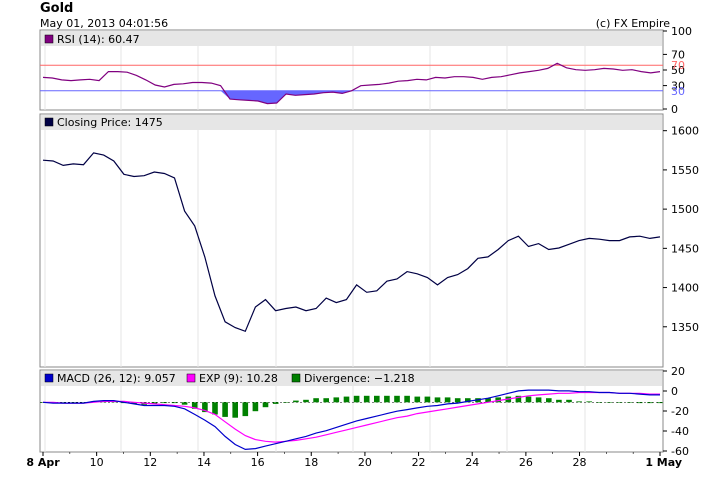 Image resolution: width=710 pixels, height=487 pixels. What do you see at coordinates (365, 462) in the screenshot?
I see `x-tick-label: 20` at bounding box center [365, 462].